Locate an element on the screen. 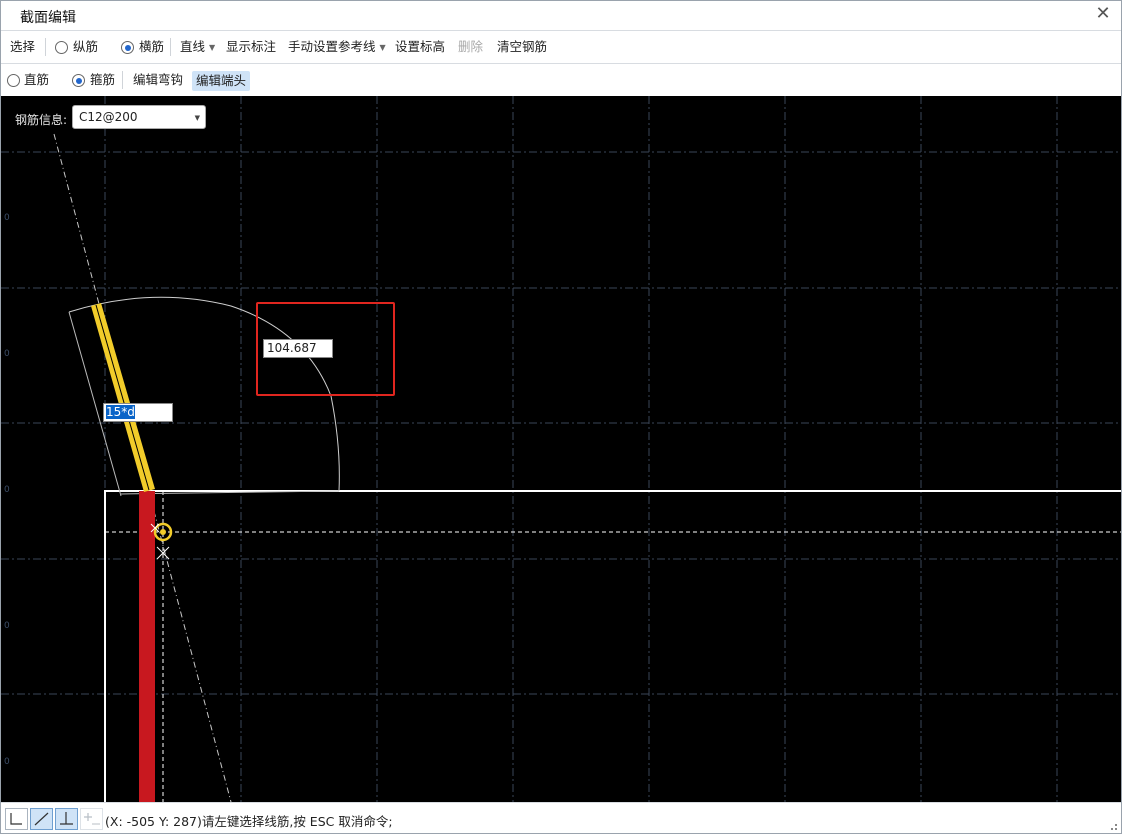 The height and width of the screenshot is (834, 1122). line-tool-button is located at coordinates (41, 819).